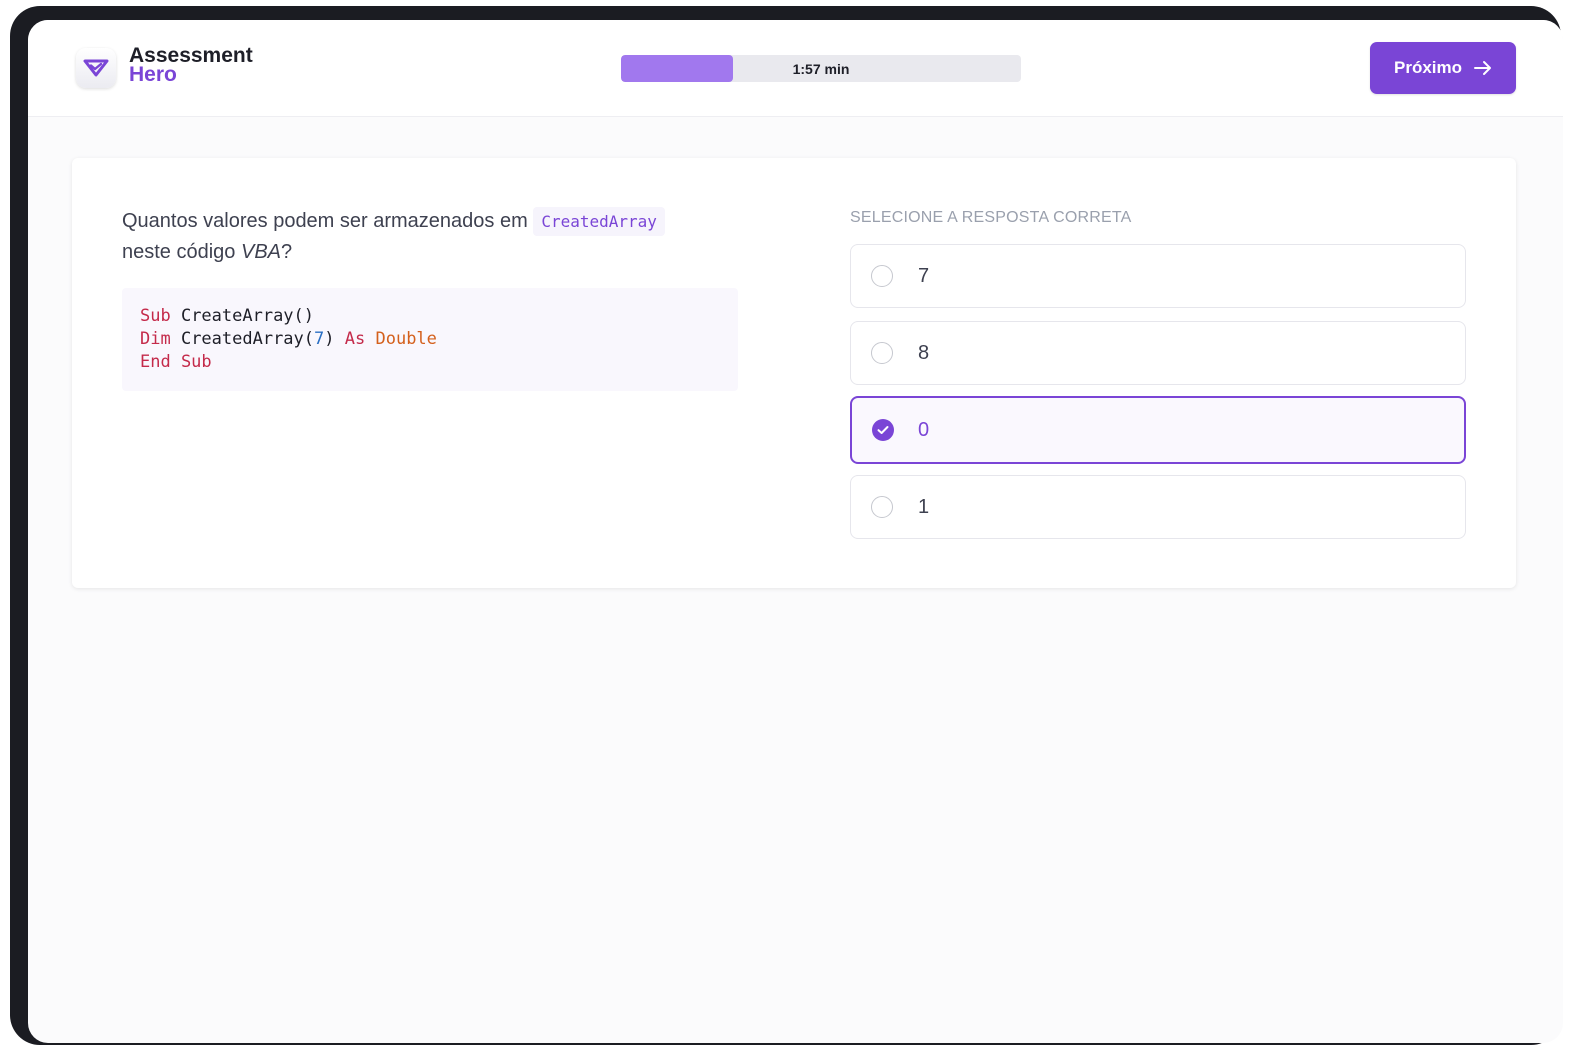 This screenshot has width=1569, height=1054. What do you see at coordinates (1158, 353) in the screenshot?
I see `answer-option: 8` at bounding box center [1158, 353].